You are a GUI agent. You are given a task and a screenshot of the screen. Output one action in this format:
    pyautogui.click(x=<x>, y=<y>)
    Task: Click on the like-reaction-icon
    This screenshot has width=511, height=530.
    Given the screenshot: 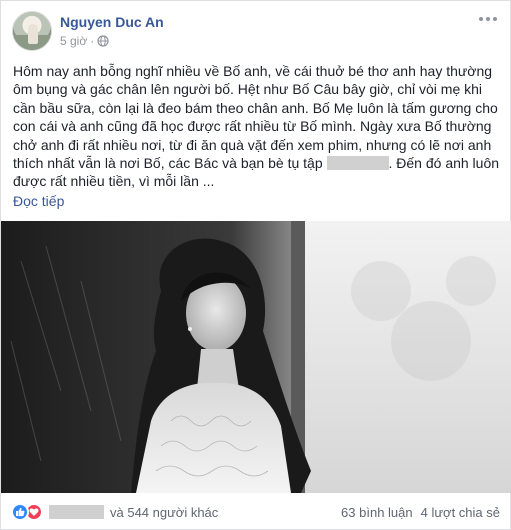 What is the action you would take?
    pyautogui.click(x=20, y=512)
    